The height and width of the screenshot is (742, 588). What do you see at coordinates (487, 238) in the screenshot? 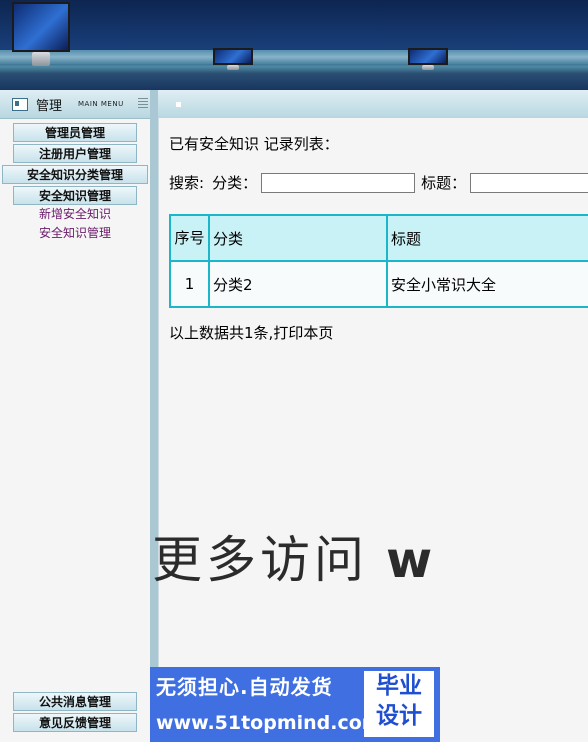
I see `header-title: 标题` at bounding box center [487, 238].